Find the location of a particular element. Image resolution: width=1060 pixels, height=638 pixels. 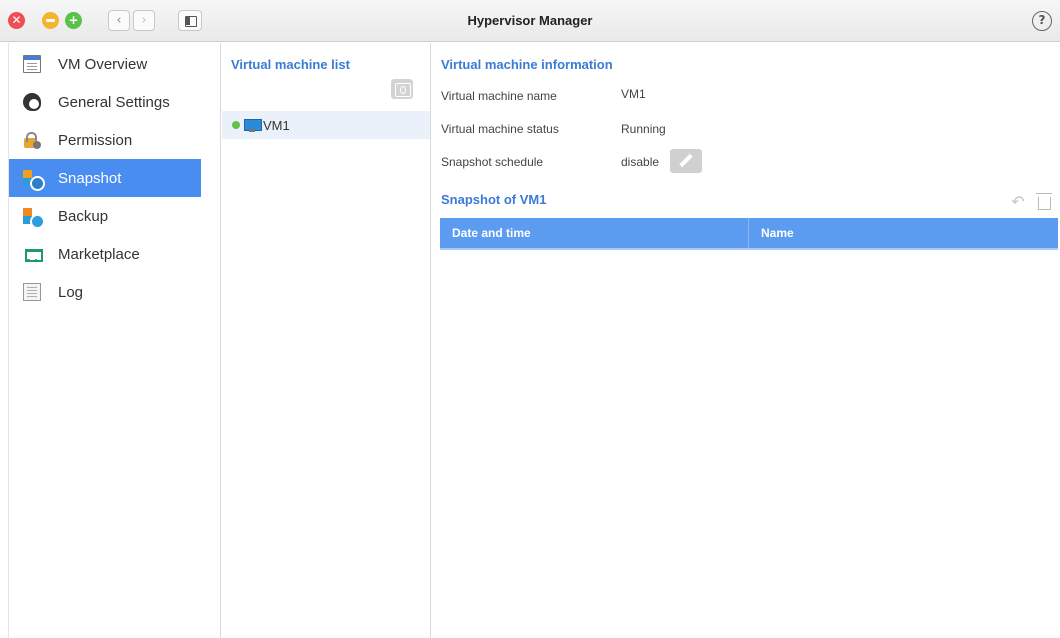

snapshot-schedule-label: Snapshot schedule is located at coordinates (492, 162).